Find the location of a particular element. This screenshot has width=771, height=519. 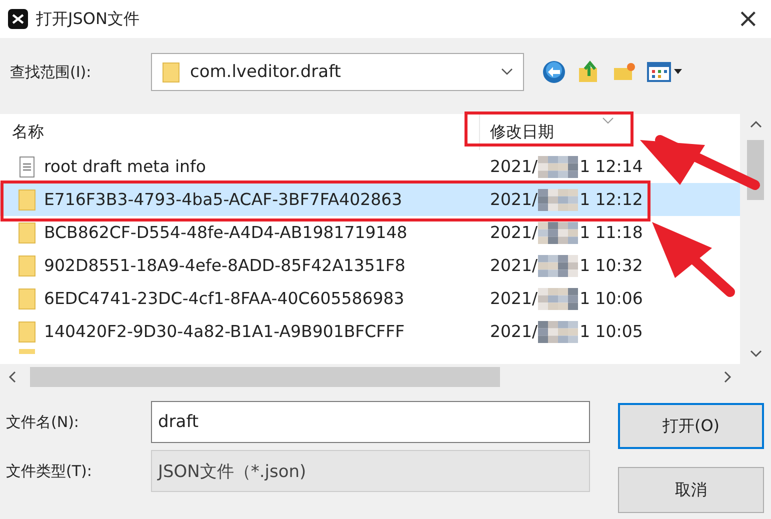

scroll-left-icon is located at coordinates (12, 376).